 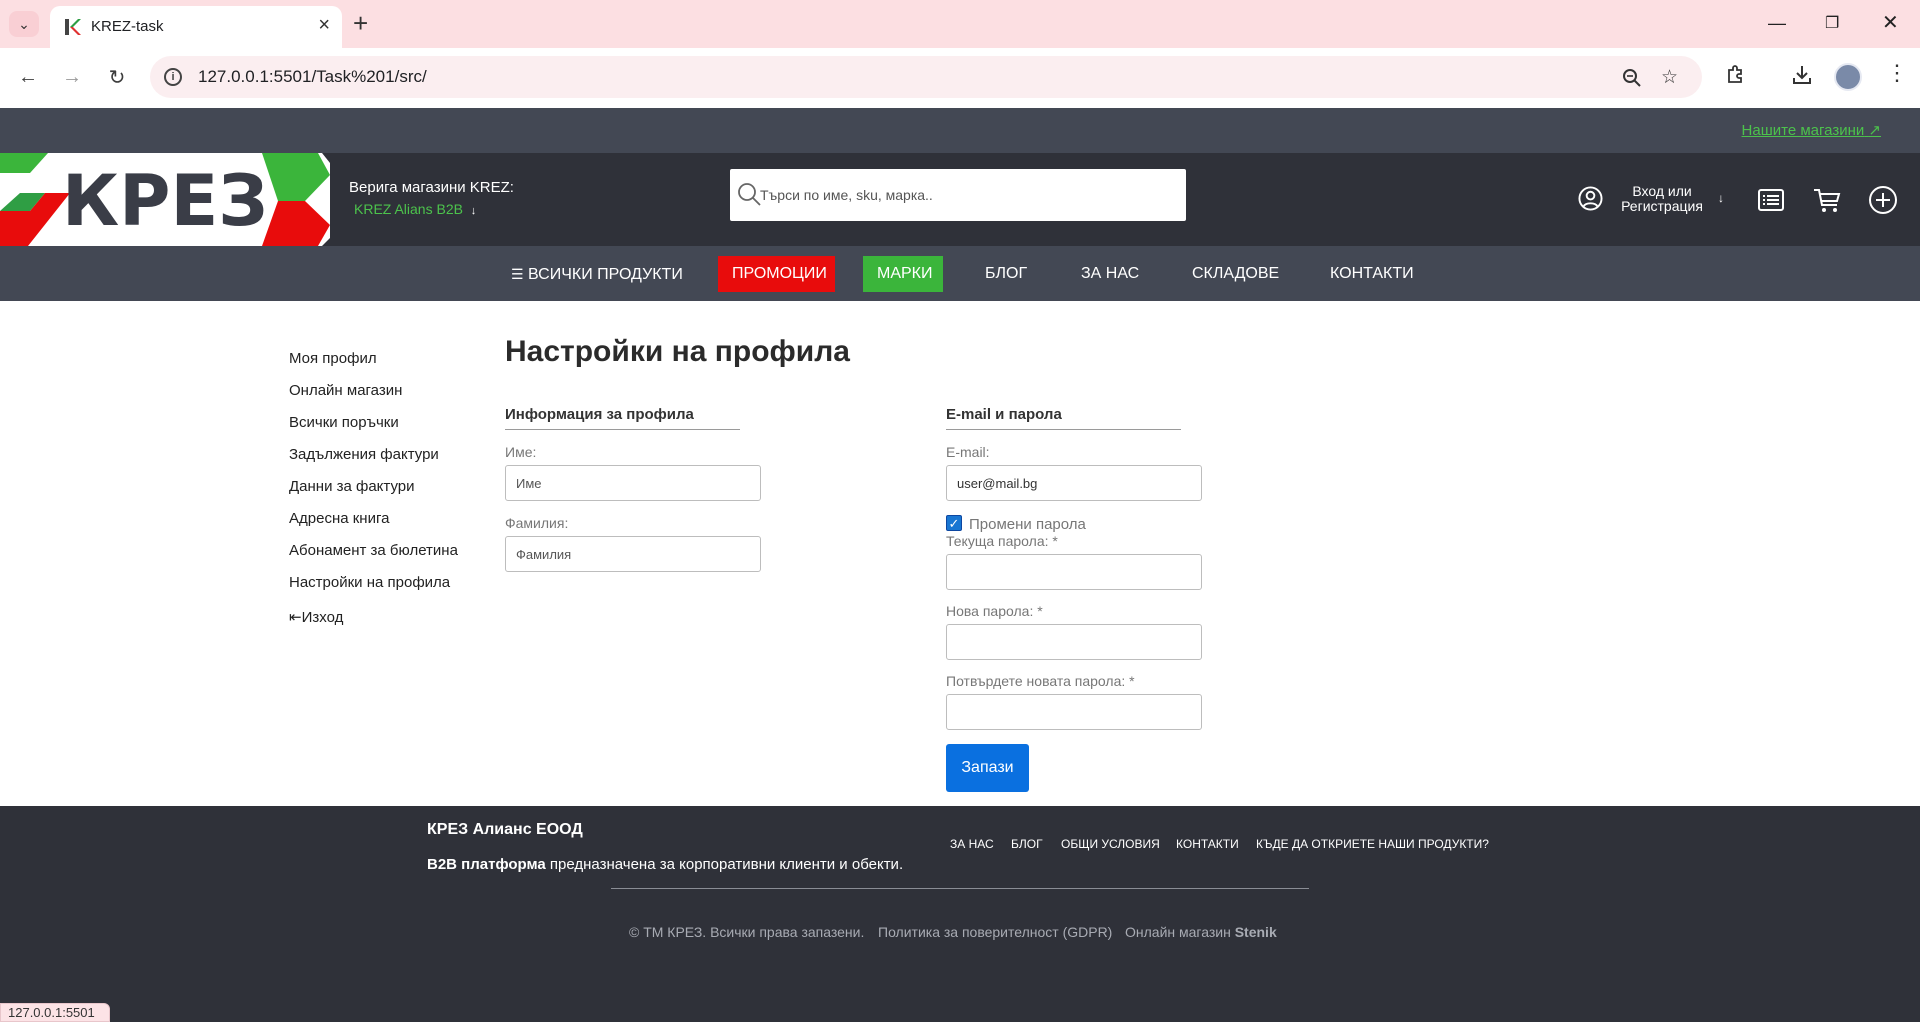 What do you see at coordinates (117, 77) in the screenshot?
I see `reload-icon: ↻` at bounding box center [117, 77].